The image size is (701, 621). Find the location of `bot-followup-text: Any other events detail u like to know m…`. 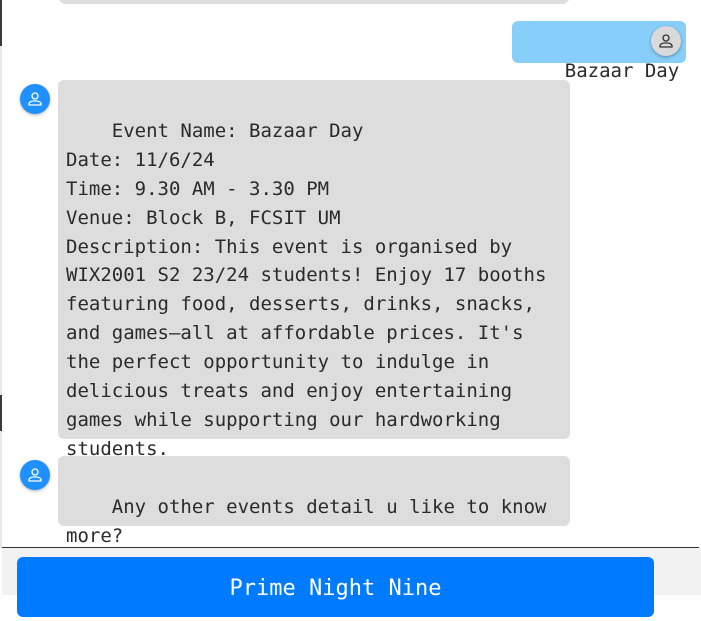

bot-followup-text: Any other events detail u like to know m… is located at coordinates (306, 521).